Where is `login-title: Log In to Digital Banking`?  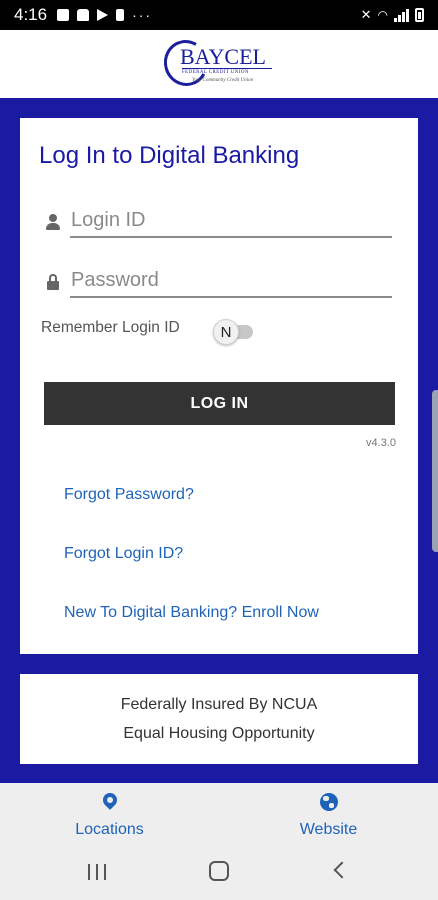 login-title: Log In to Digital Banking is located at coordinates (169, 155).